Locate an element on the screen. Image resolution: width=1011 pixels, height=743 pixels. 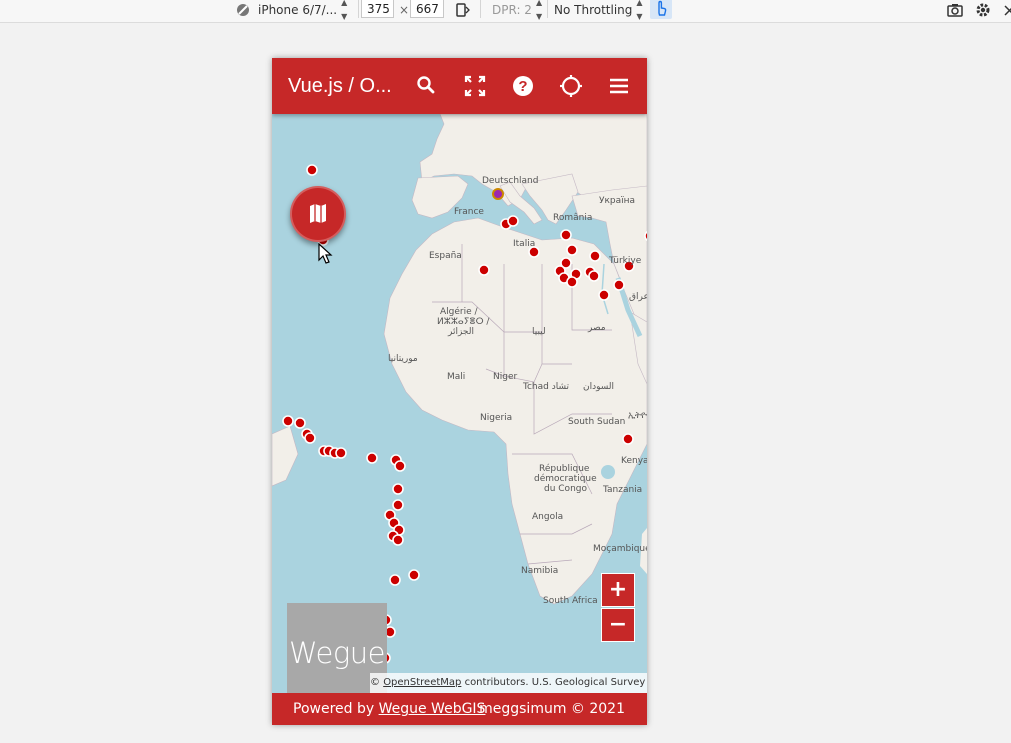
search-icon is located at coordinates (426, 86).